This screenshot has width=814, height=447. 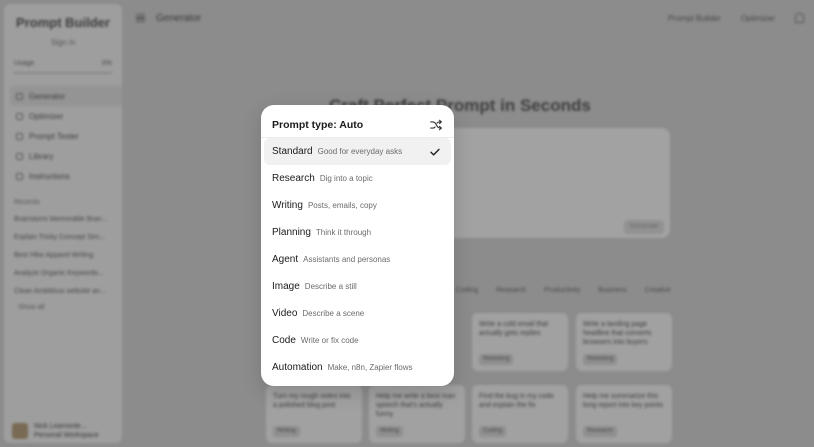 I want to click on option-video: Video Describe a scene, so click(x=357, y=313).